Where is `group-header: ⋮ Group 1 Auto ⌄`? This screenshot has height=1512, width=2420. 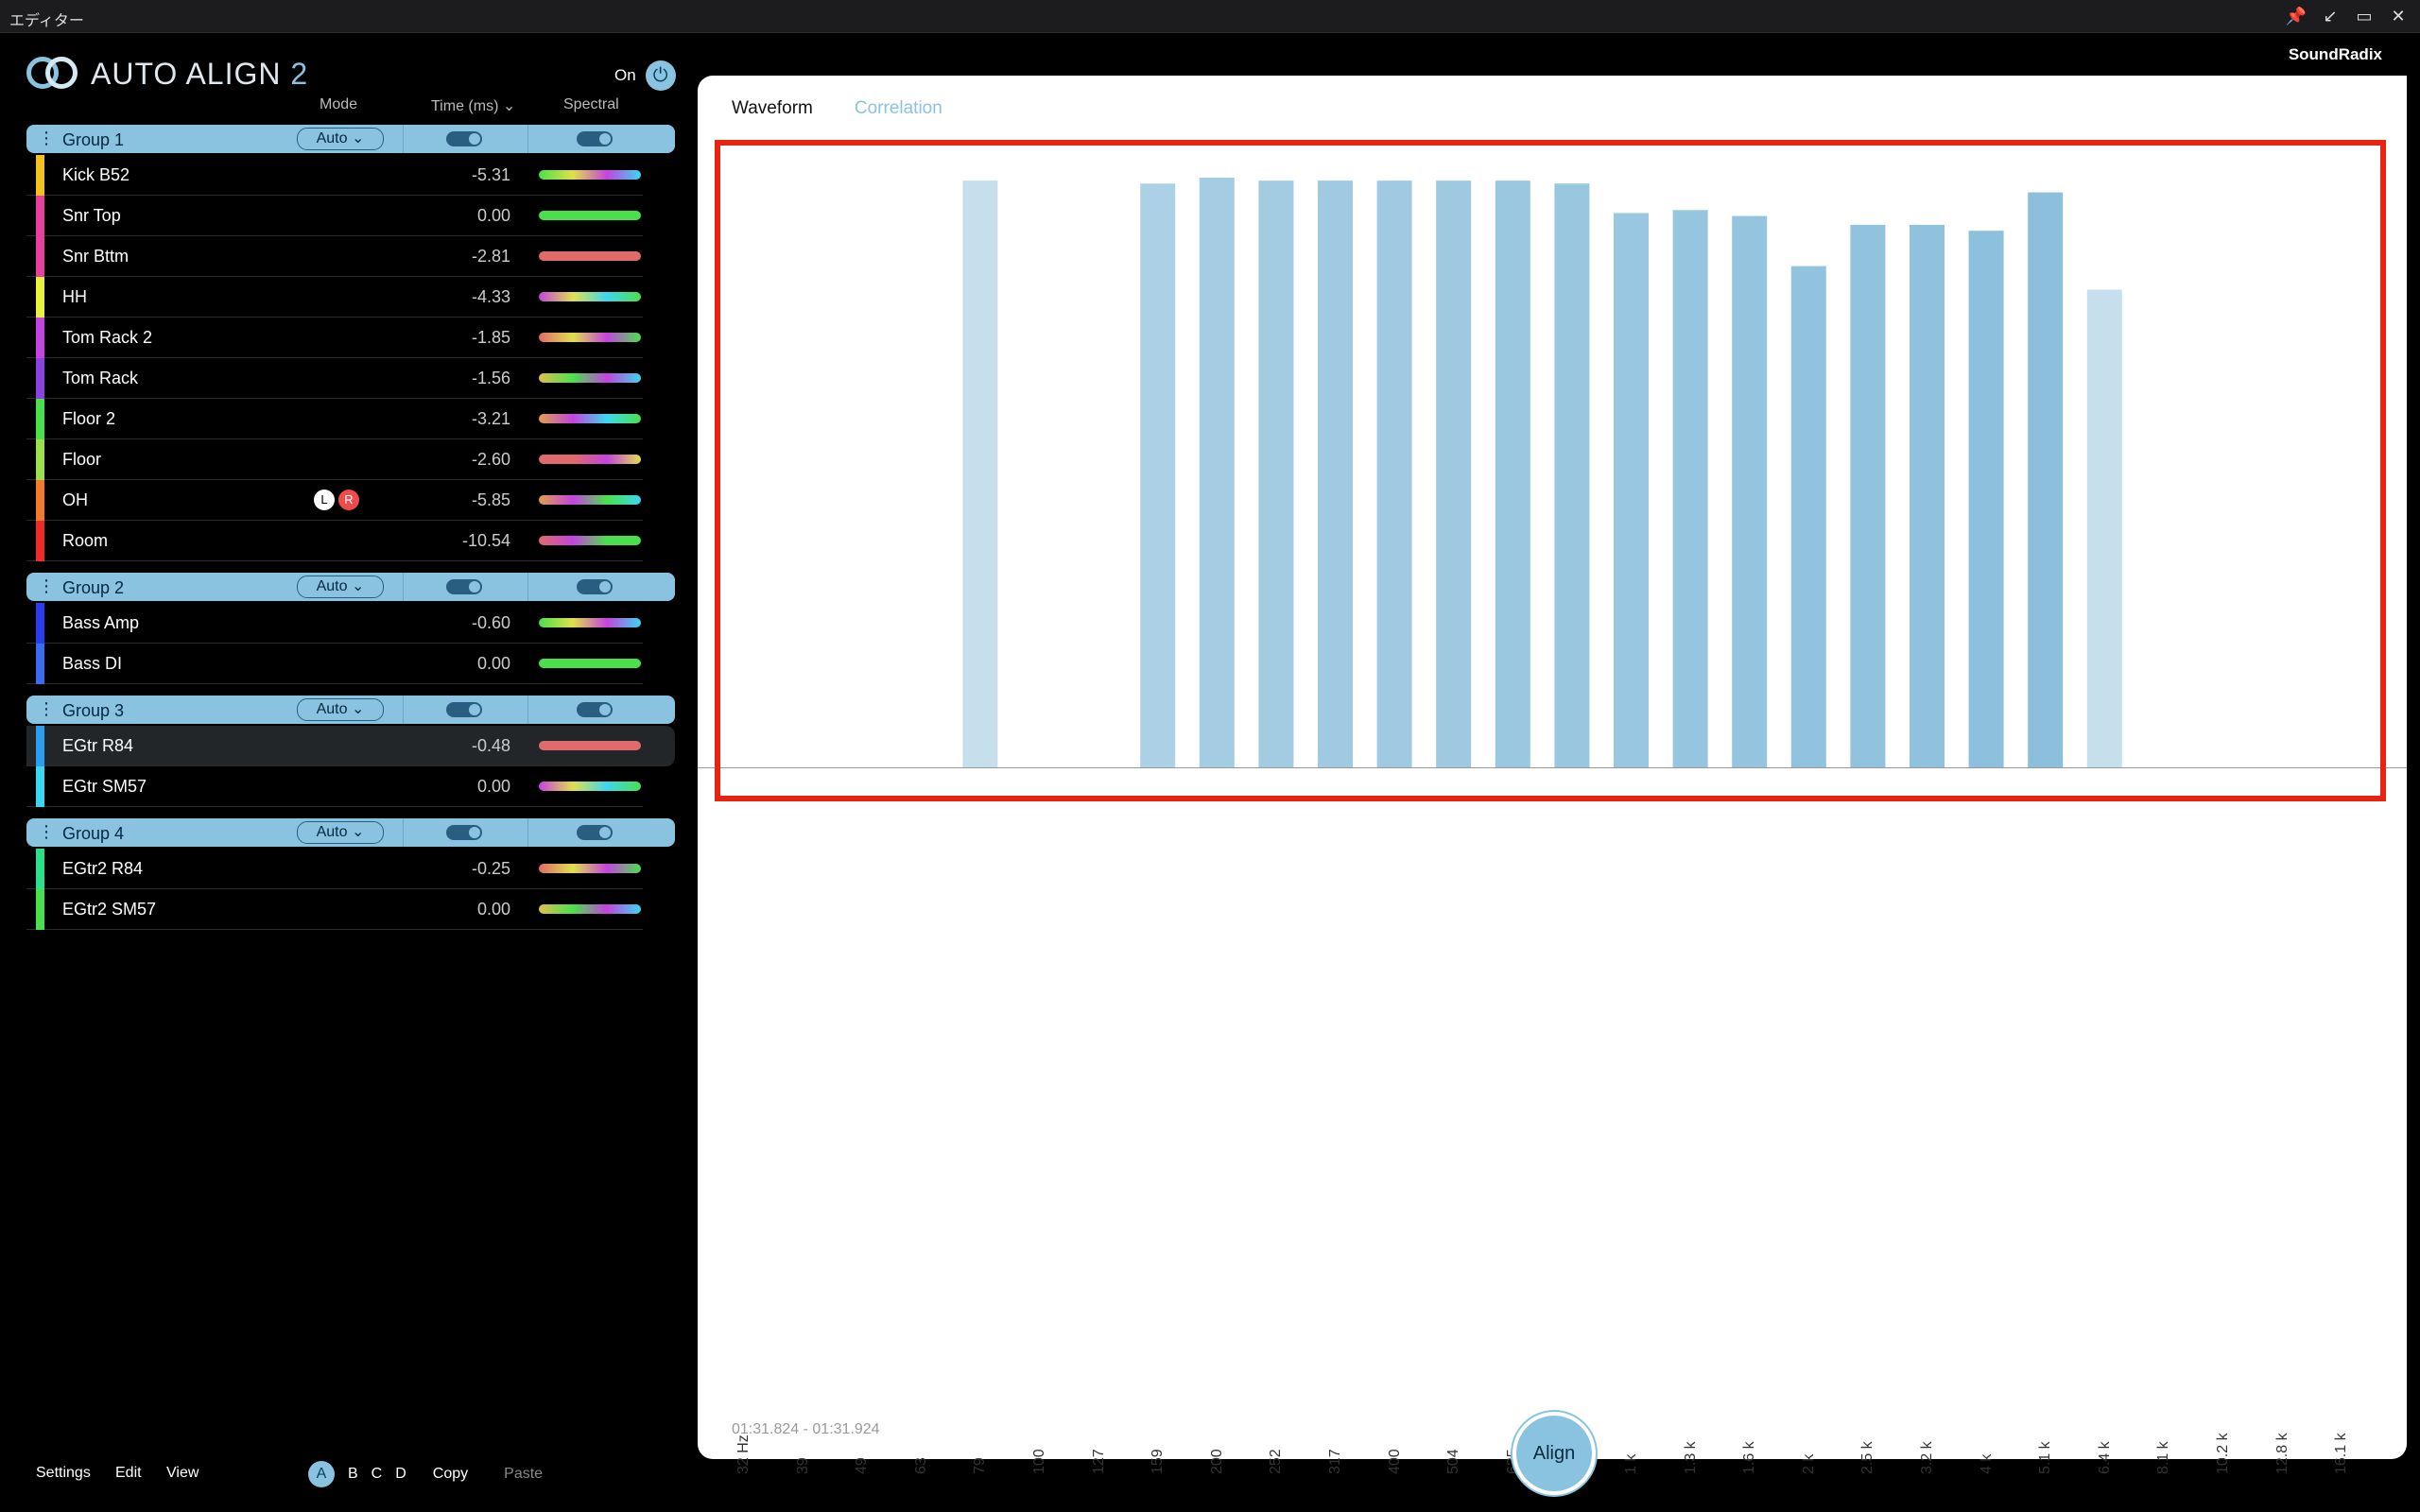
group-header: ⋮ Group 1 Auto ⌄ is located at coordinates (350, 139).